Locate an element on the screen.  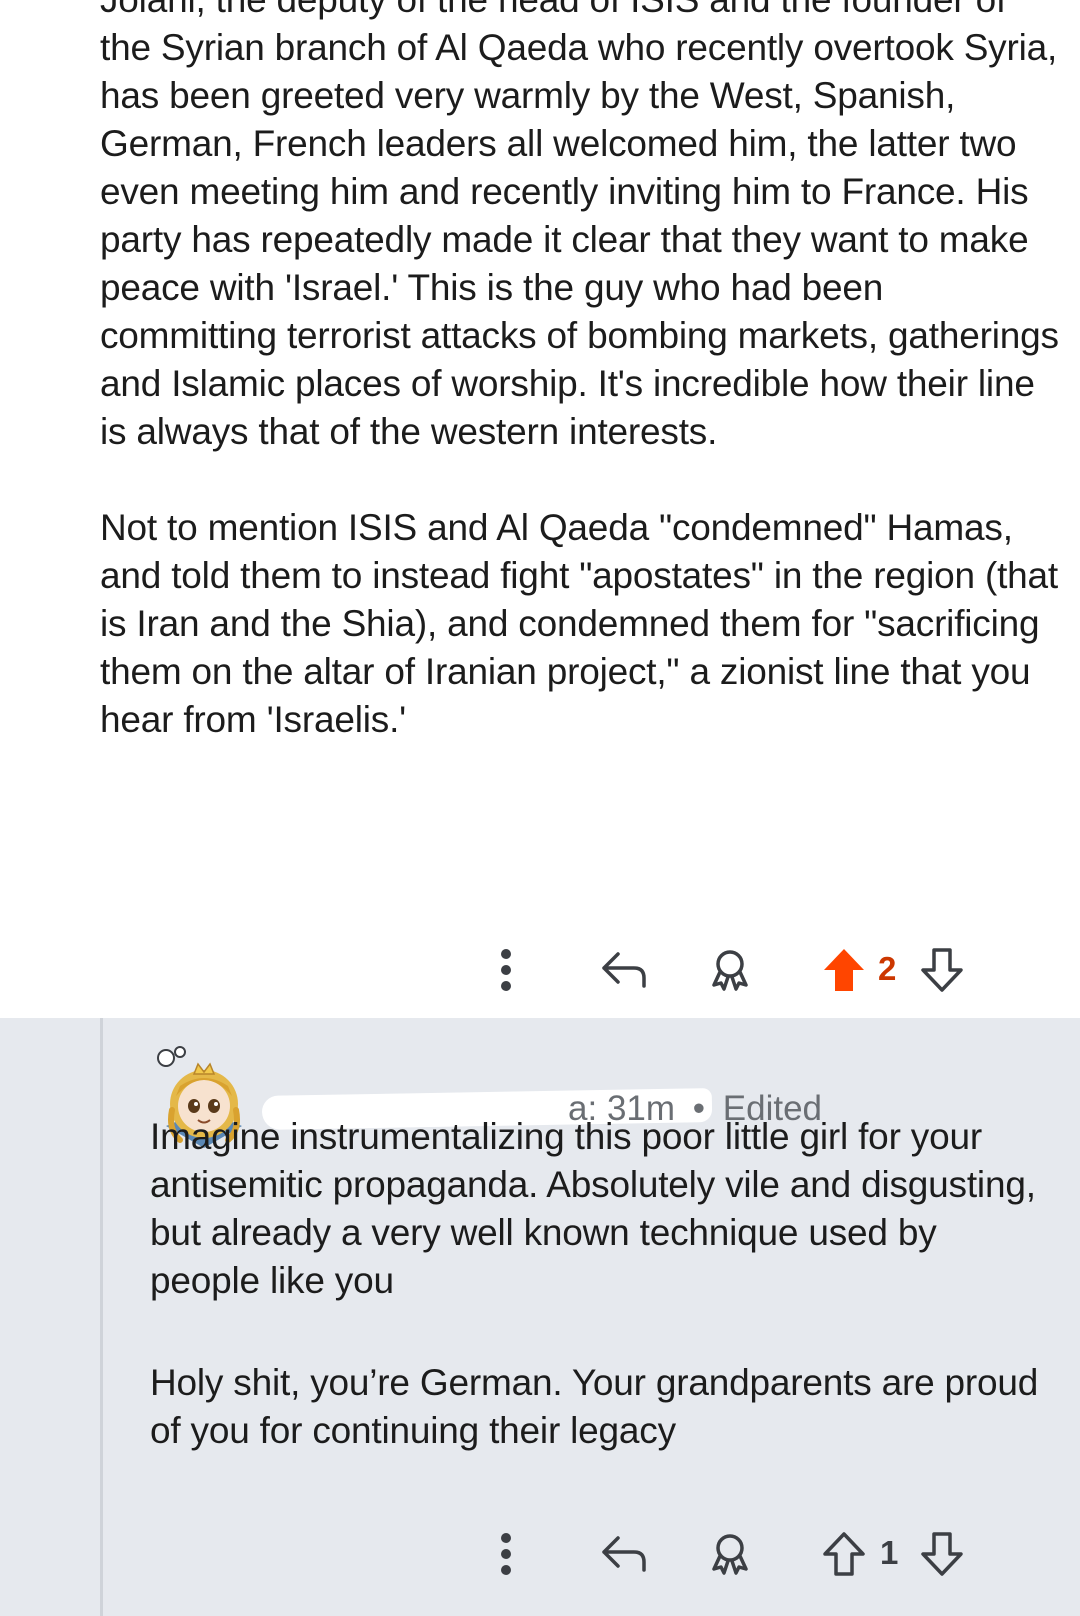
reply-action-bar: 1 is located at coordinates (540, 1554).